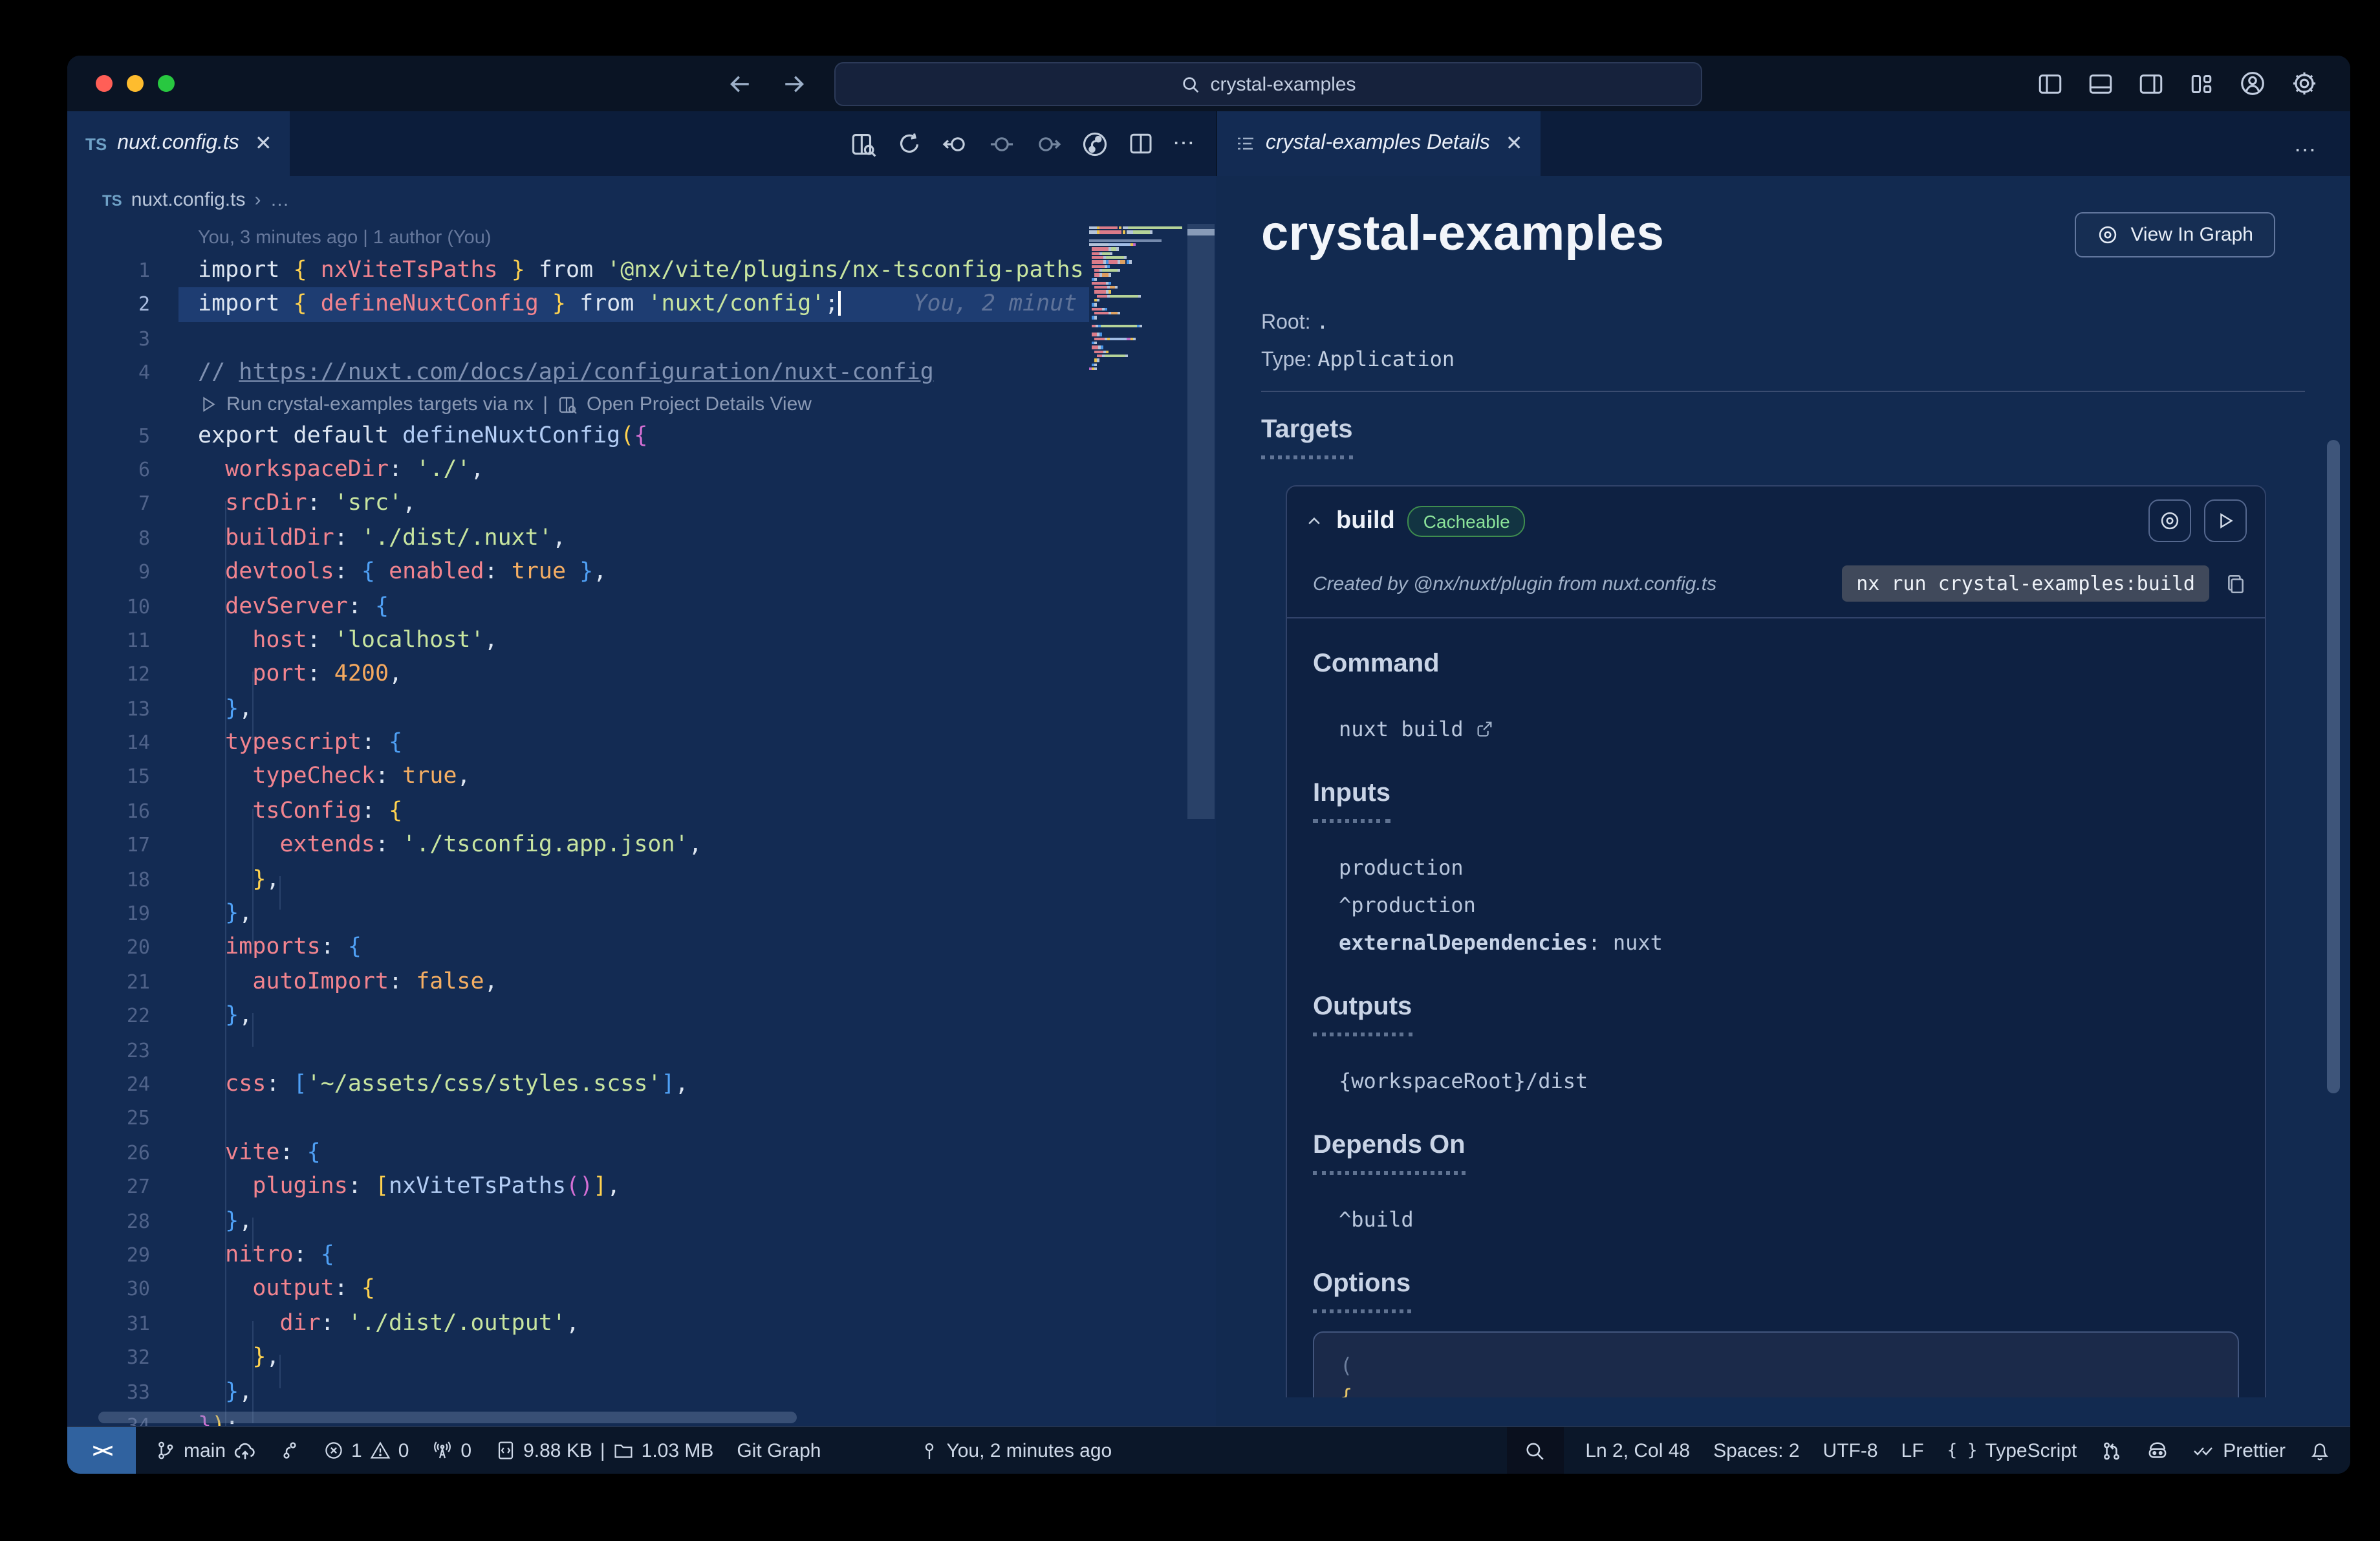  I want to click on inputs-heading: Inputs, so click(1351, 801).